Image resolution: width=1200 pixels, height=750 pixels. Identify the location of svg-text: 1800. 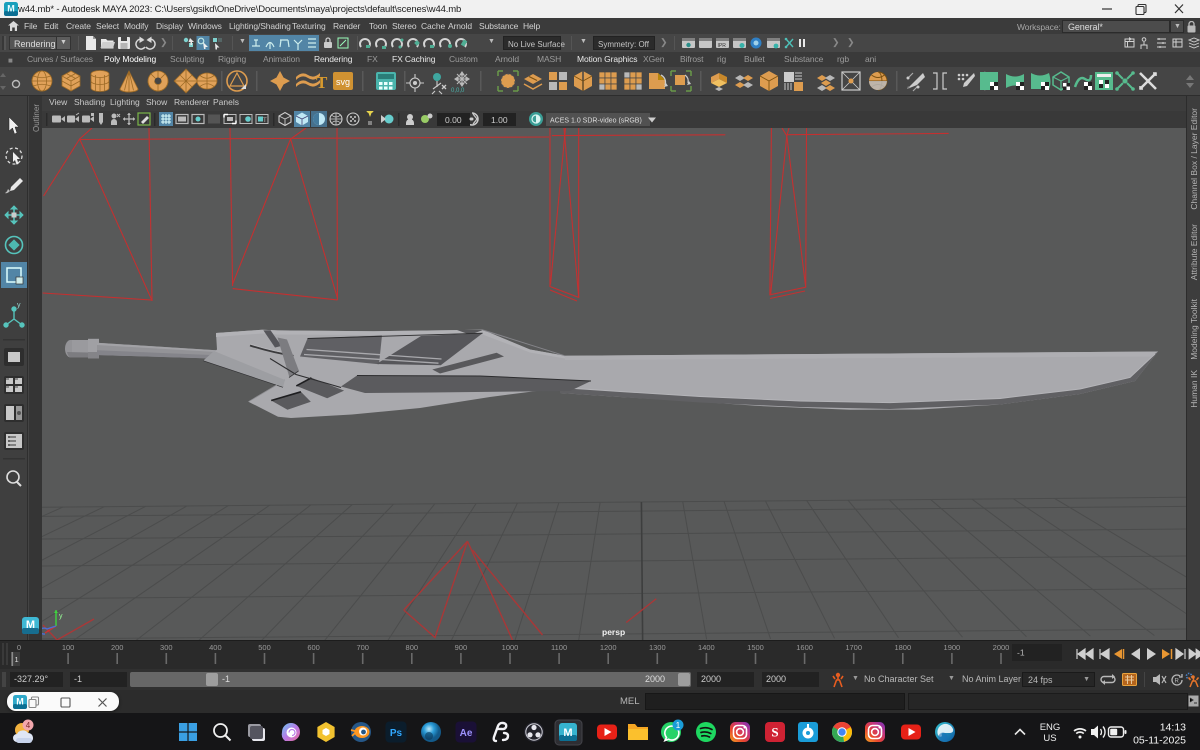
(902, 647).